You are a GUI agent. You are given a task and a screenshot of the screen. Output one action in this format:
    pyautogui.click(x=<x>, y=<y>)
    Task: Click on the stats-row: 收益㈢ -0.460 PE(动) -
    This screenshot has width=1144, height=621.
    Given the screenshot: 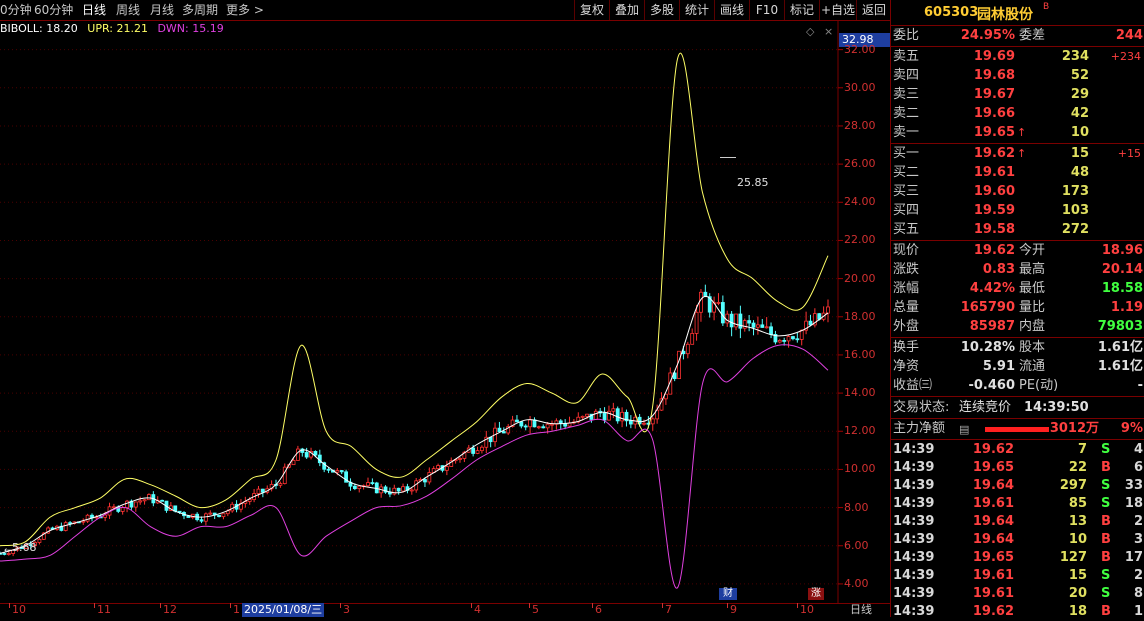 What is the action you would take?
    pyautogui.click(x=1017, y=386)
    